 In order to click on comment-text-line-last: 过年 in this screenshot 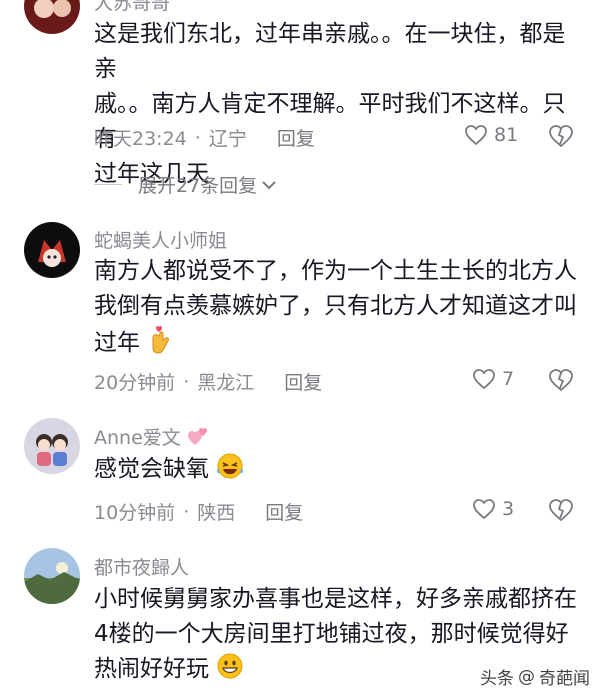, I will do `click(339, 344)`.